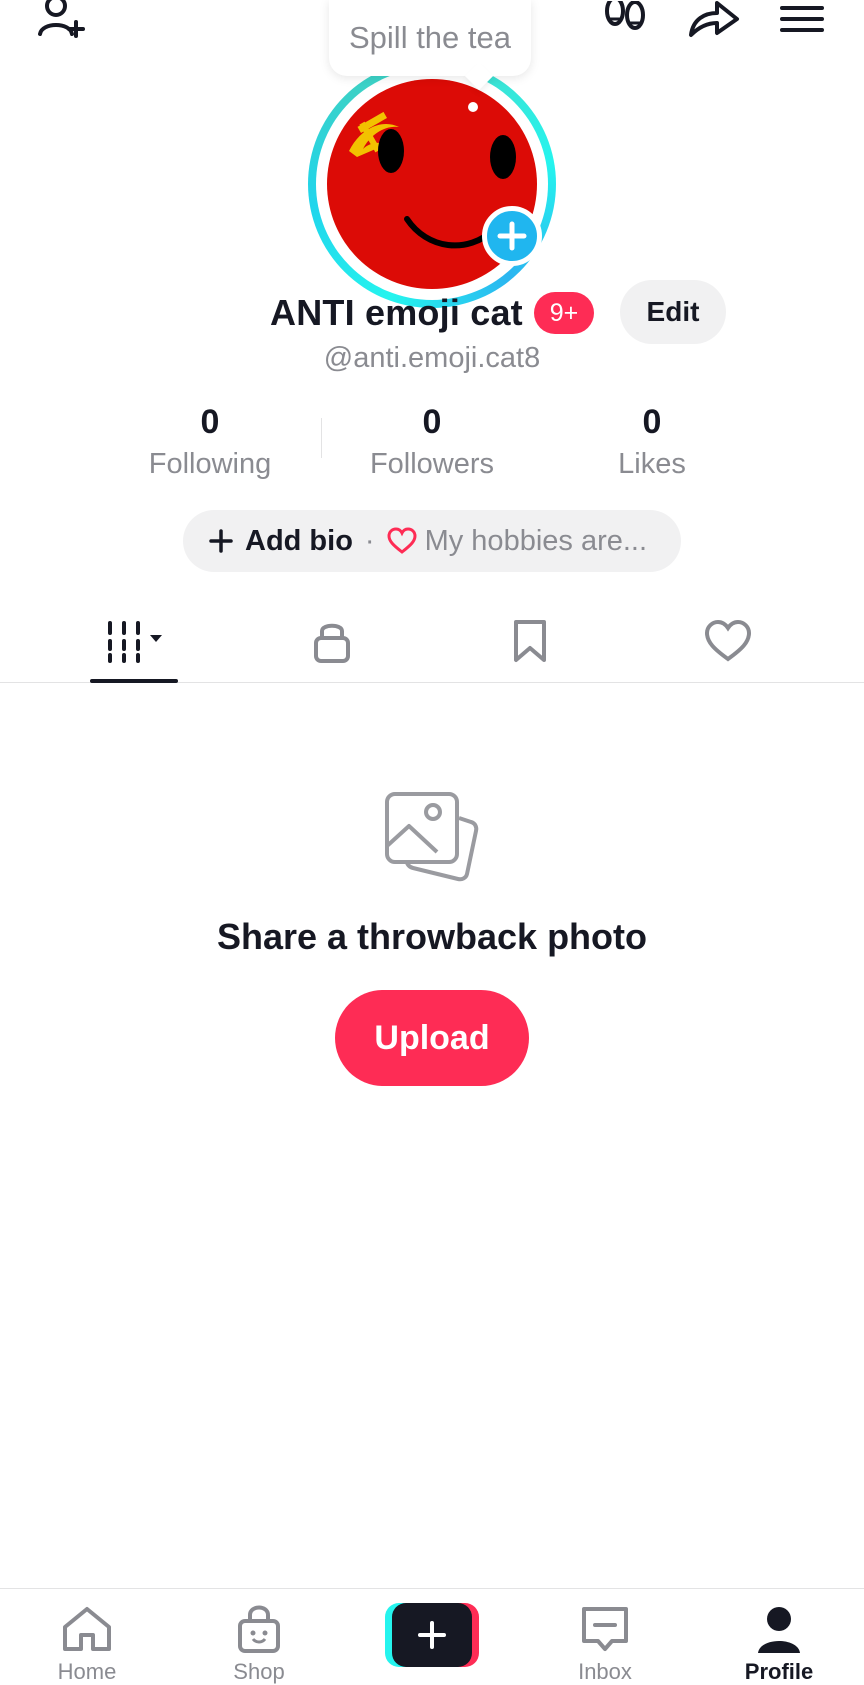  What do you see at coordinates (432, 936) in the screenshot?
I see `empty-state-title: Share a throwback photo` at bounding box center [432, 936].